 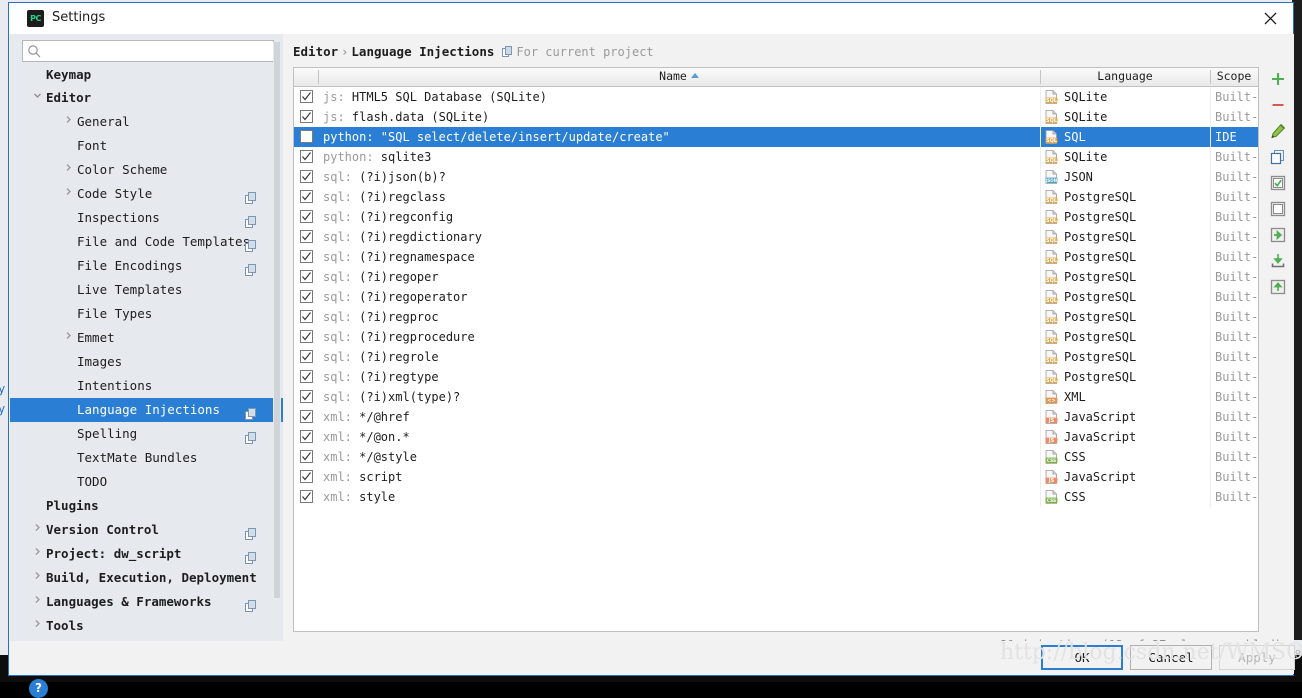 What do you see at coordinates (146, 602) in the screenshot?
I see `sidebar-item-languages-frameworks: Languages & Frameworks` at bounding box center [146, 602].